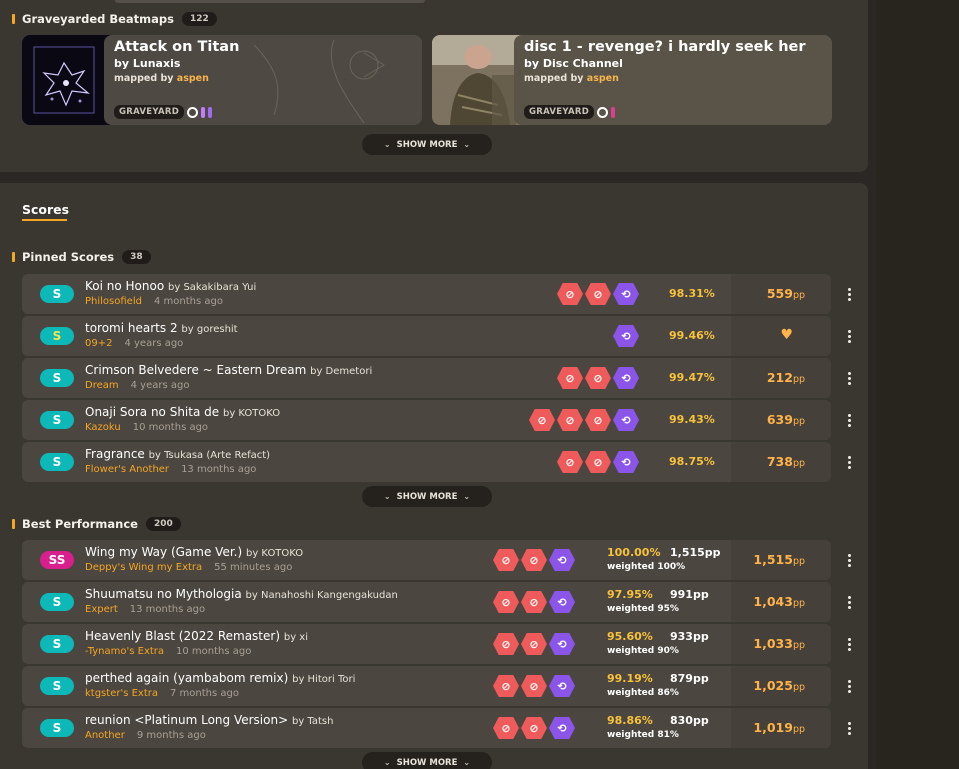  I want to click on song-title: reunion <Platinum Long Version>, so click(186, 720).